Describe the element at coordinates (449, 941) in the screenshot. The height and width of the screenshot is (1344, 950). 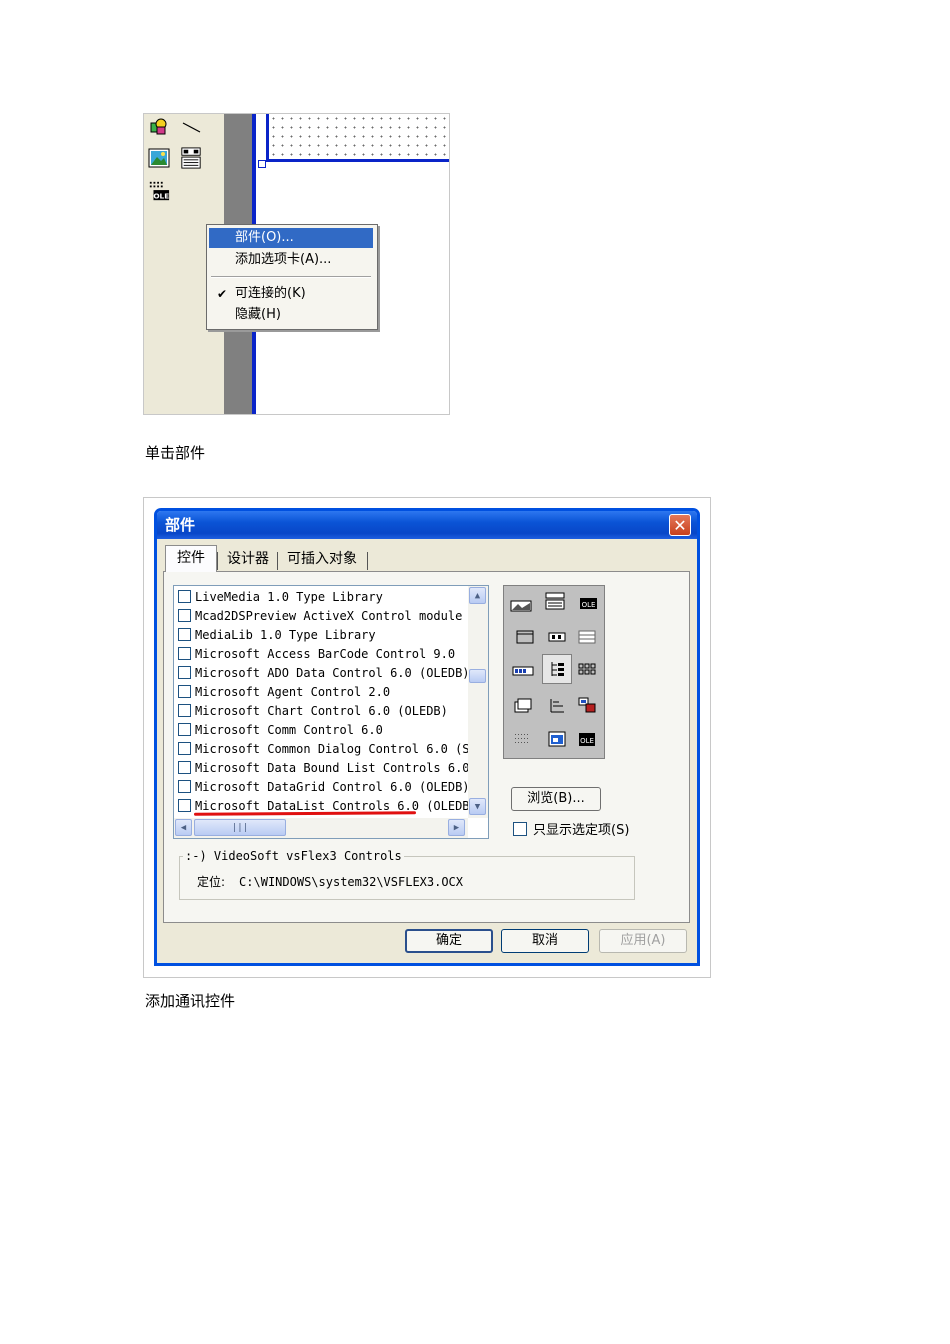
I see `ok-button: 确定` at that location.